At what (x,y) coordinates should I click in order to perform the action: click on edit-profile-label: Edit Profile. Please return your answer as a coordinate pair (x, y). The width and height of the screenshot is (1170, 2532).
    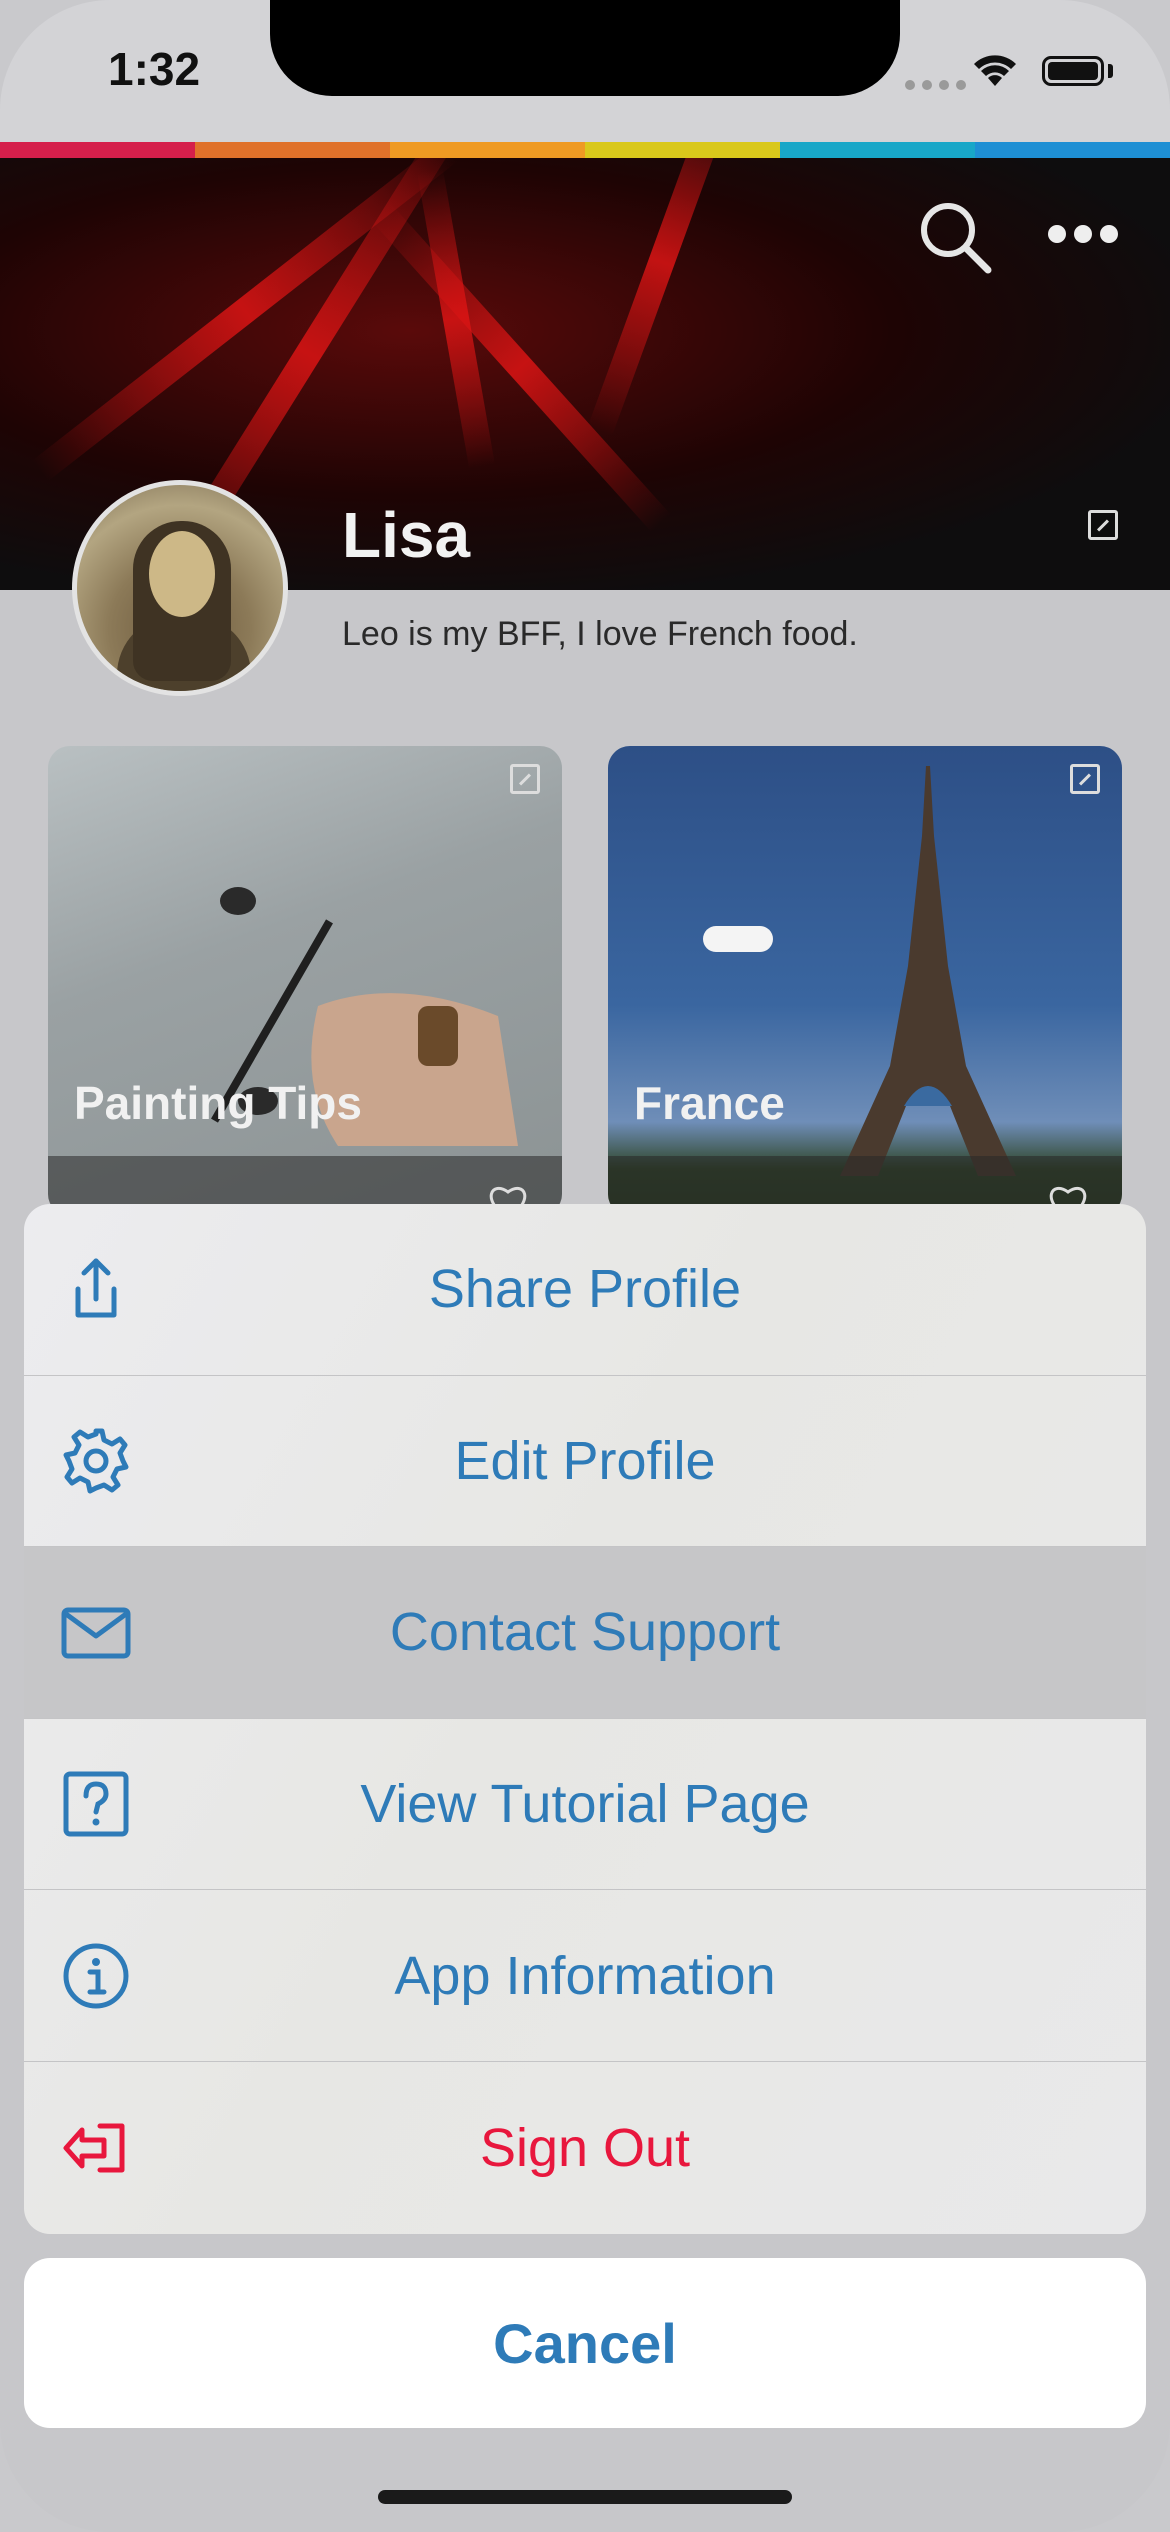
    Looking at the image, I should click on (585, 1460).